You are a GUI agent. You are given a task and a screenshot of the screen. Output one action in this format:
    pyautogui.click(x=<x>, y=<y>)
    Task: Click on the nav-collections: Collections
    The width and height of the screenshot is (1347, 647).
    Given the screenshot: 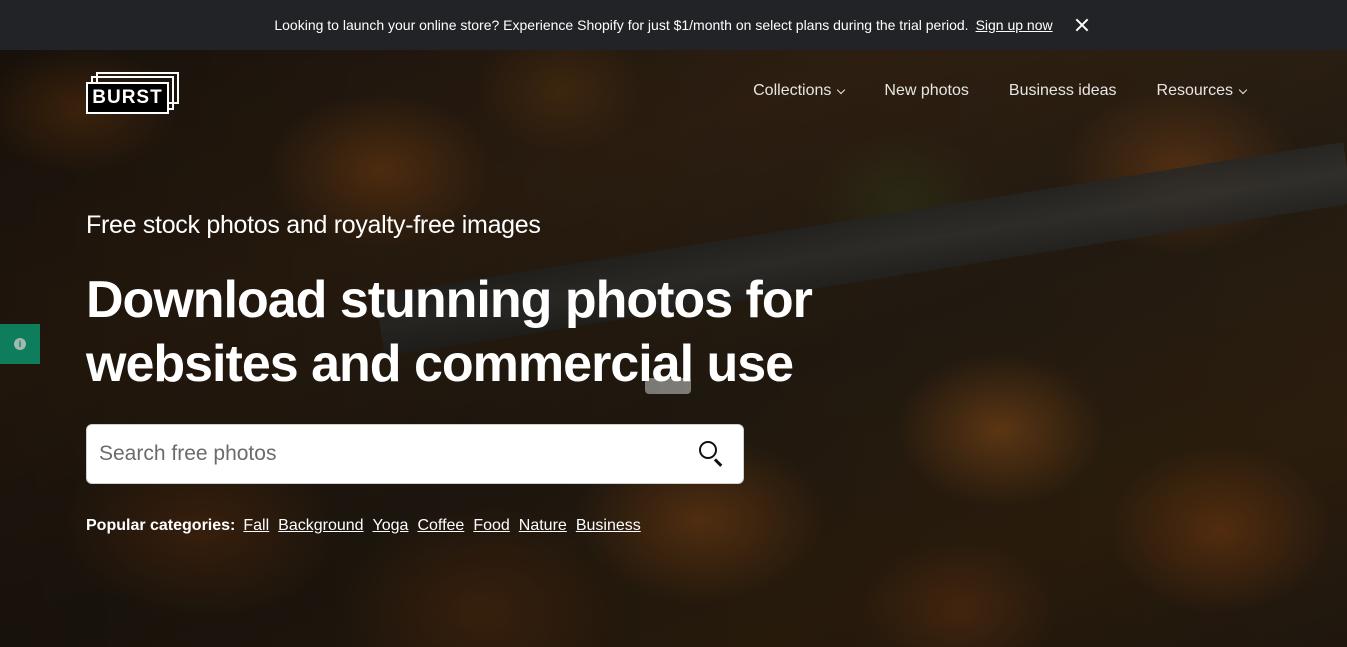 What is the action you would take?
    pyautogui.click(x=799, y=91)
    